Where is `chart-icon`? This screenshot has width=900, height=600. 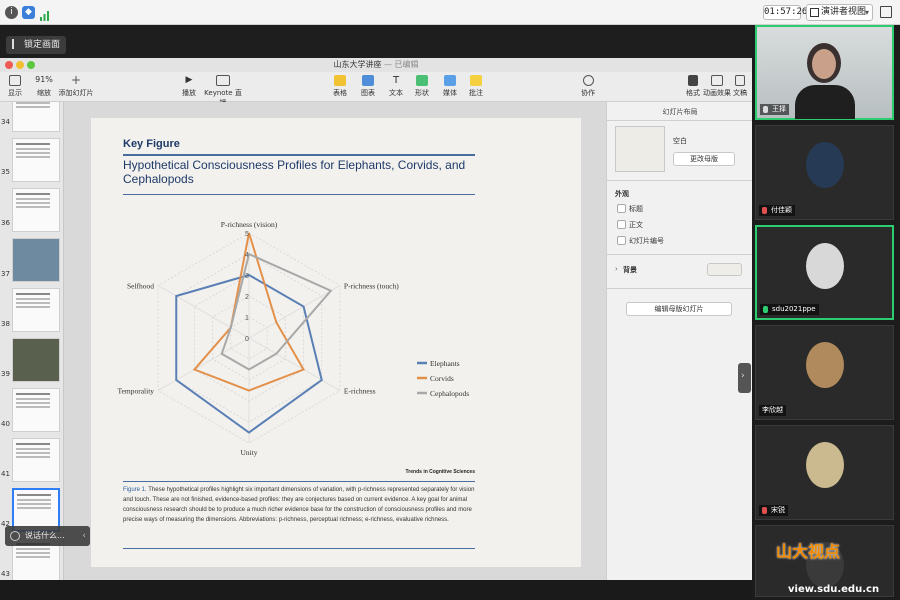 chart-icon is located at coordinates (368, 80).